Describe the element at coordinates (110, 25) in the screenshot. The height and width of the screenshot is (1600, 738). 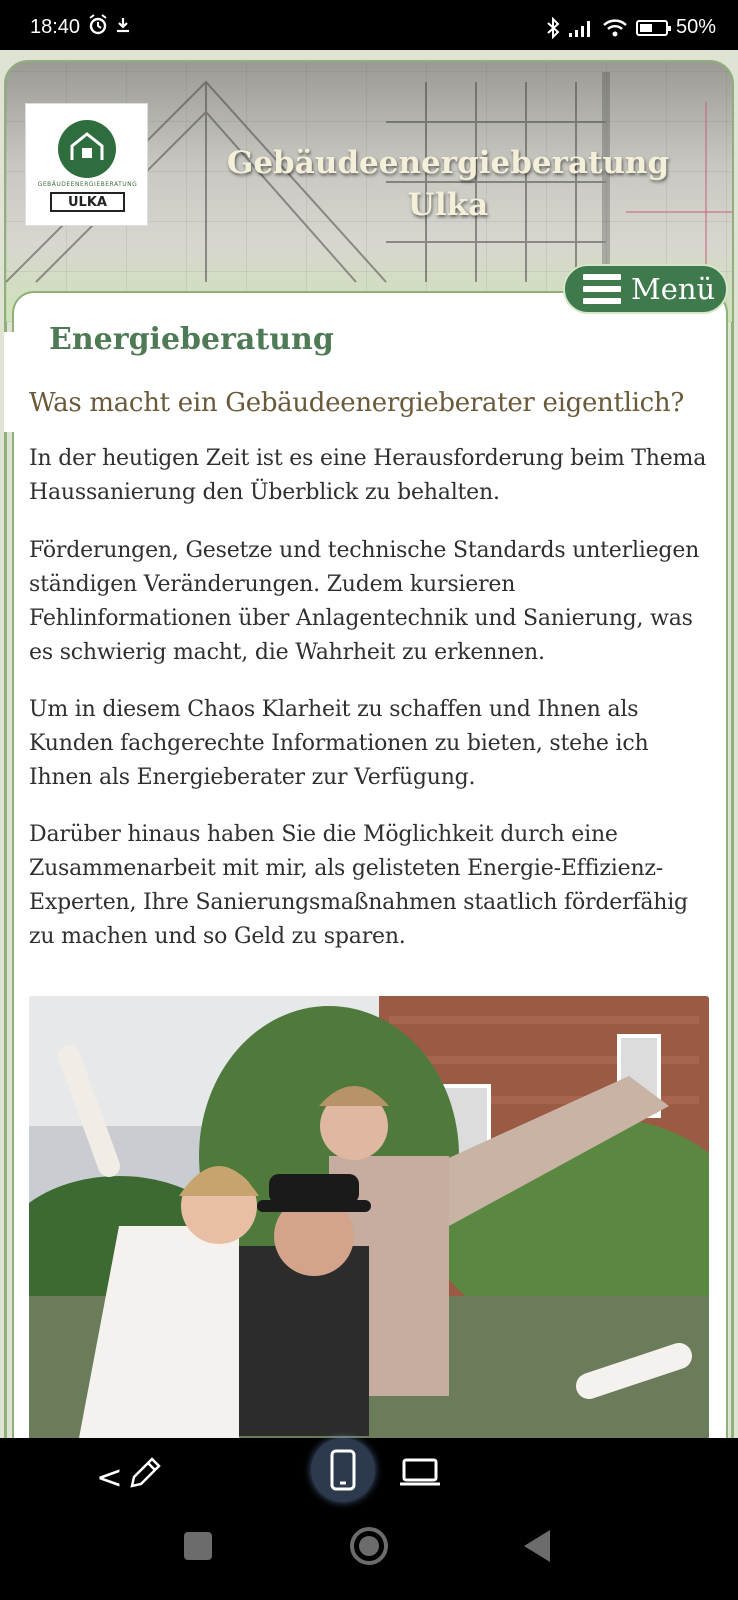
I see `status-left-icons` at that location.